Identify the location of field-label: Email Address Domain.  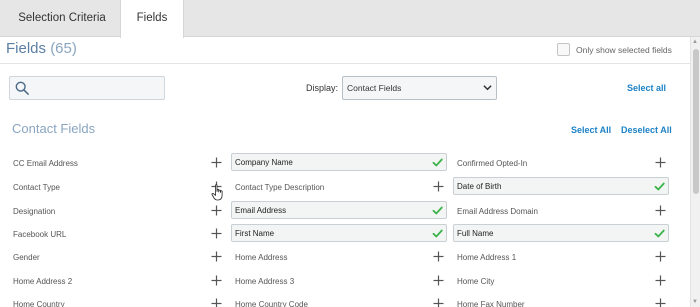
(497, 211).